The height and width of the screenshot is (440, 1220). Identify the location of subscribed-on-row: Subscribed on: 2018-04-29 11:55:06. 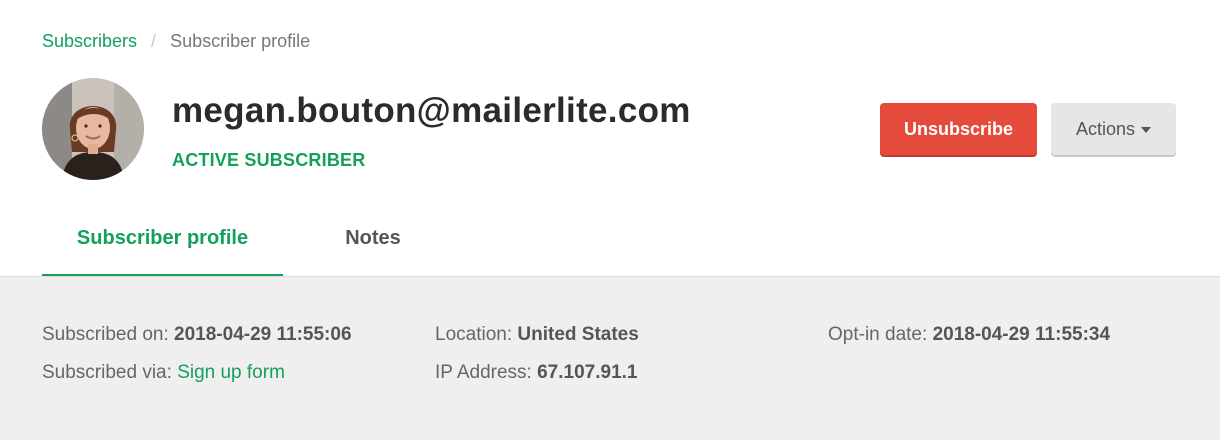
(197, 342).